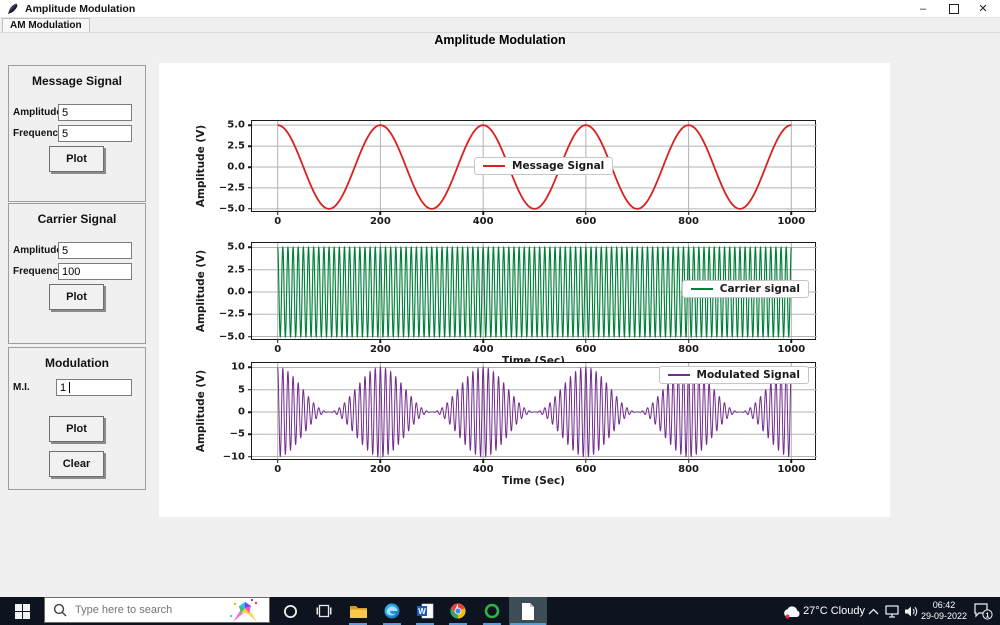 This screenshot has height=625, width=1000. I want to click on start-button, so click(22, 611).